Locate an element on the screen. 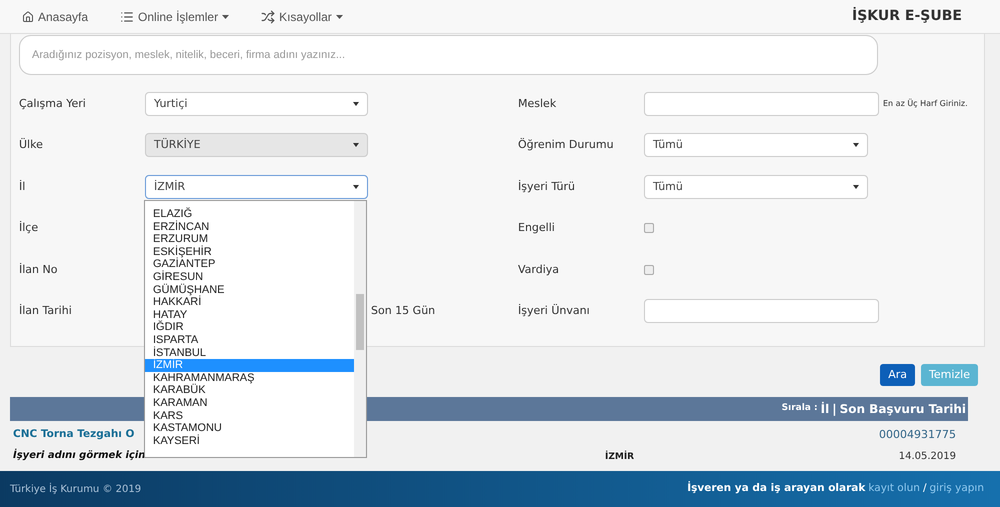 This screenshot has width=1000, height=507. field-label: Engelli is located at coordinates (537, 228).